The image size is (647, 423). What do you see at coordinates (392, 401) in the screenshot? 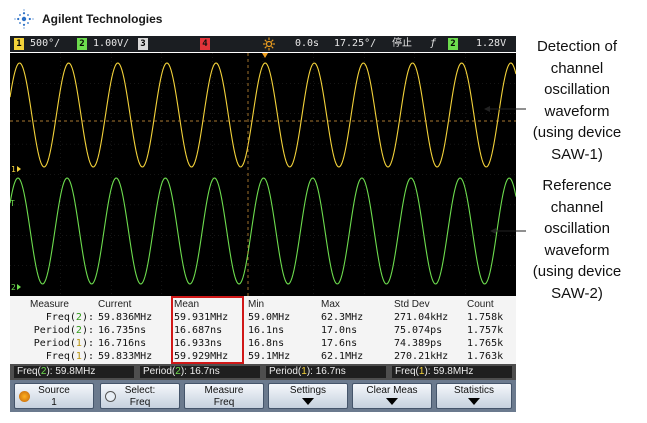
I see `clear-meas-submenu-icon` at bounding box center [392, 401].